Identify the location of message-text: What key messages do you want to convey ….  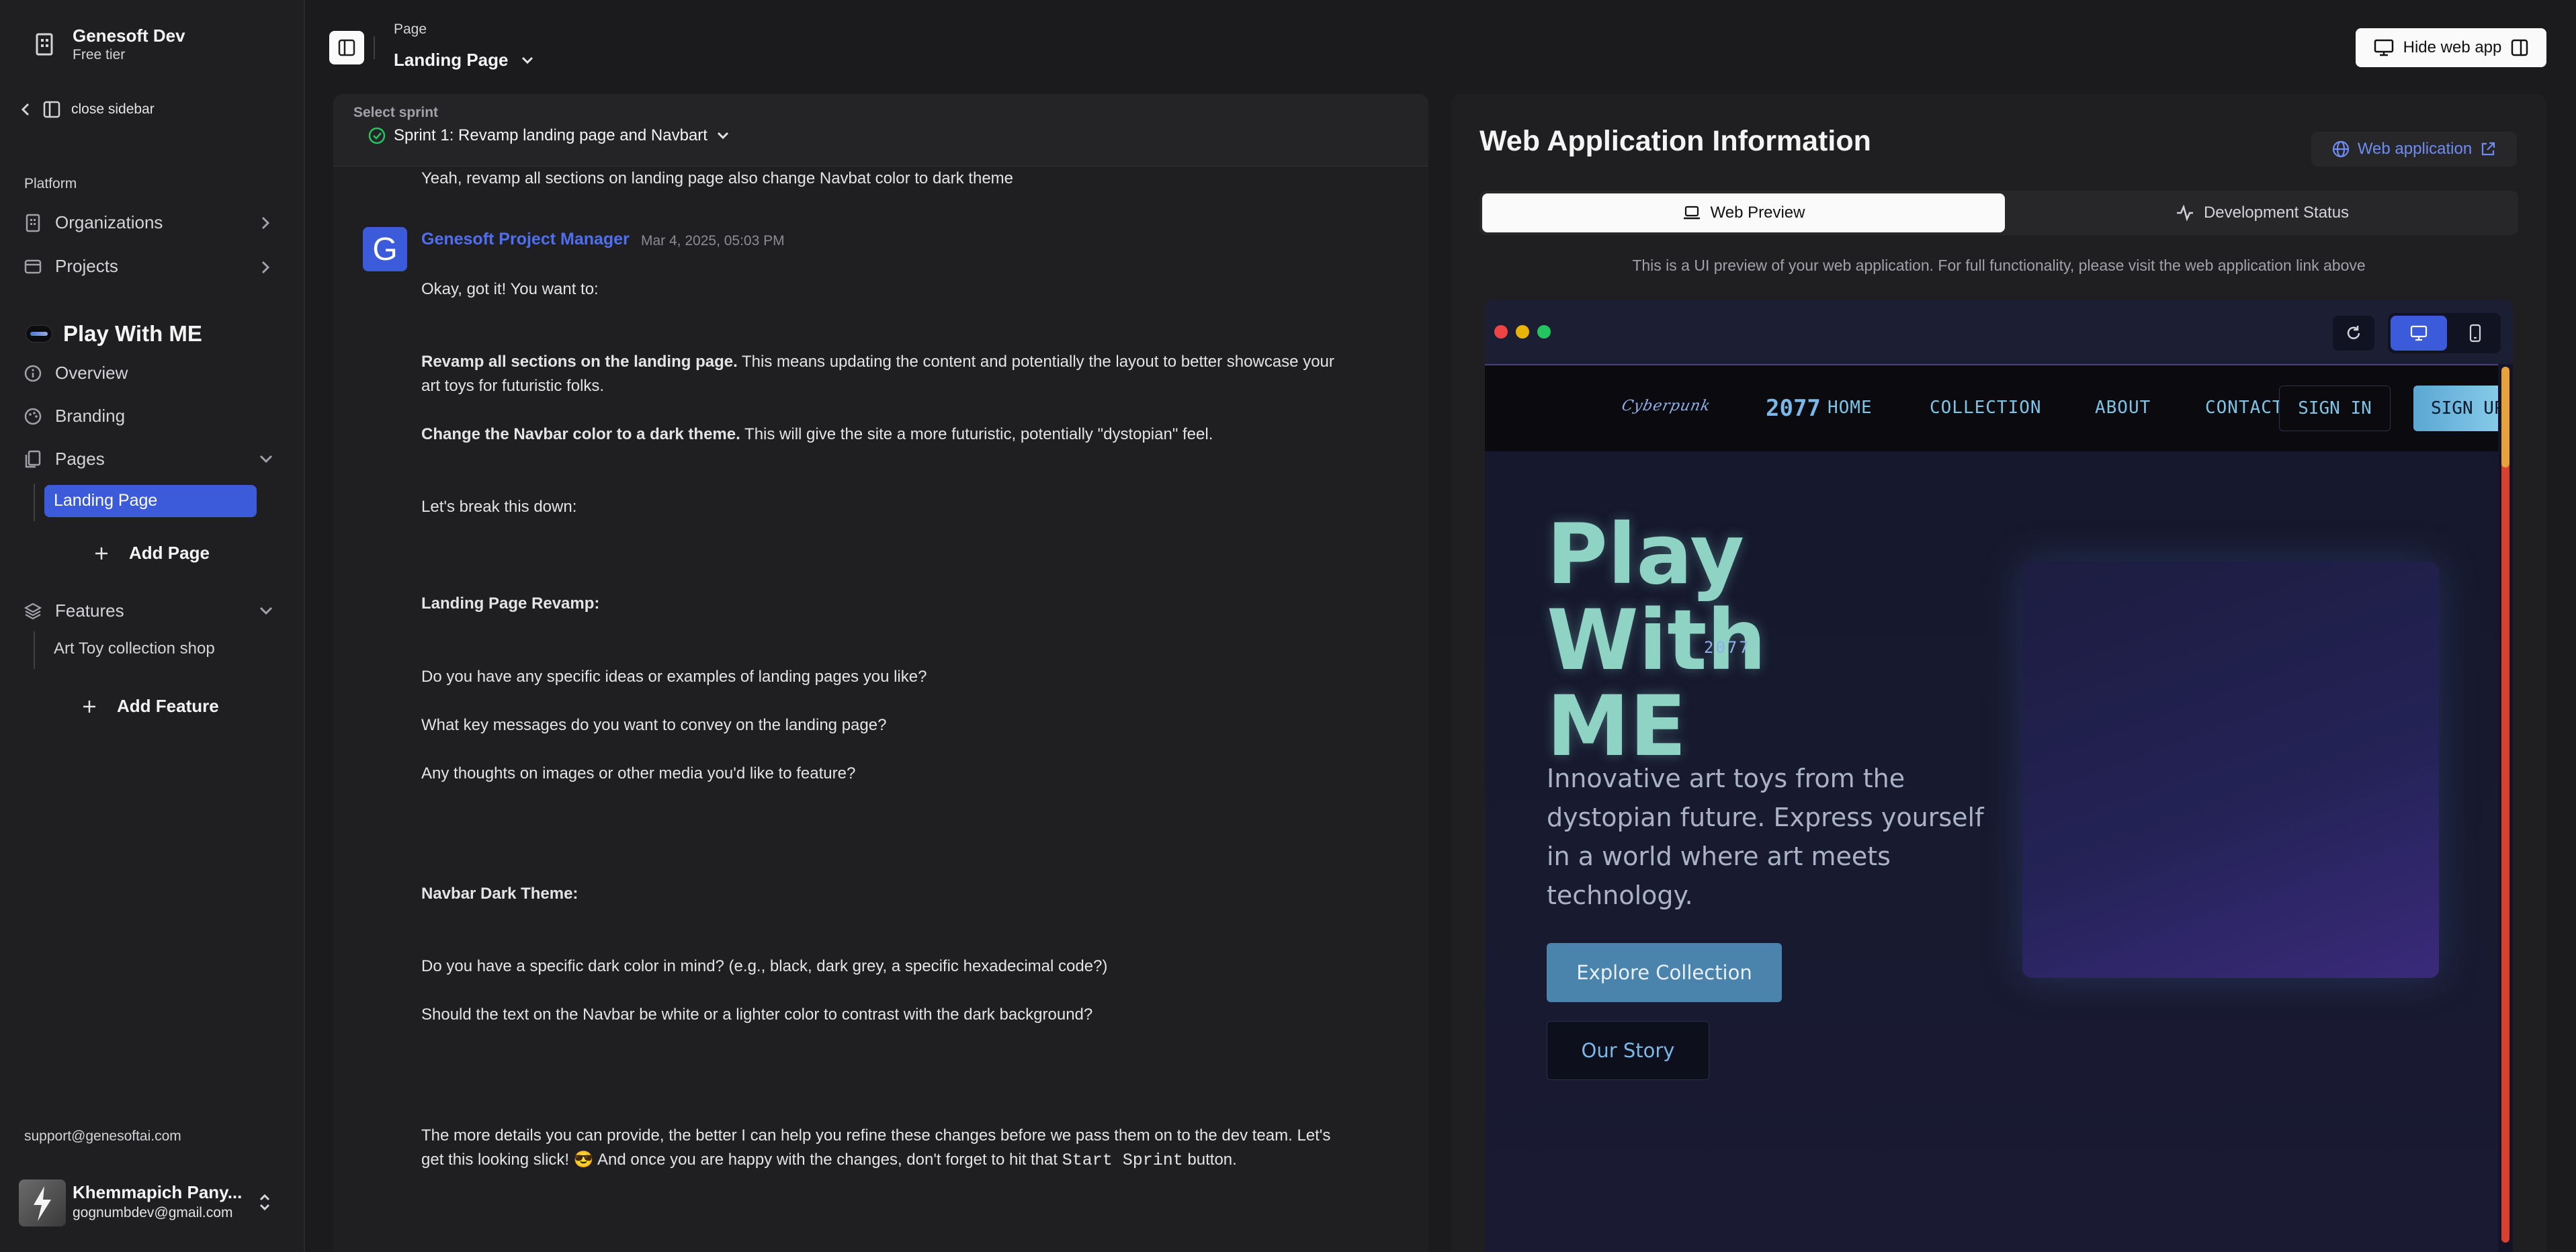
(654, 725).